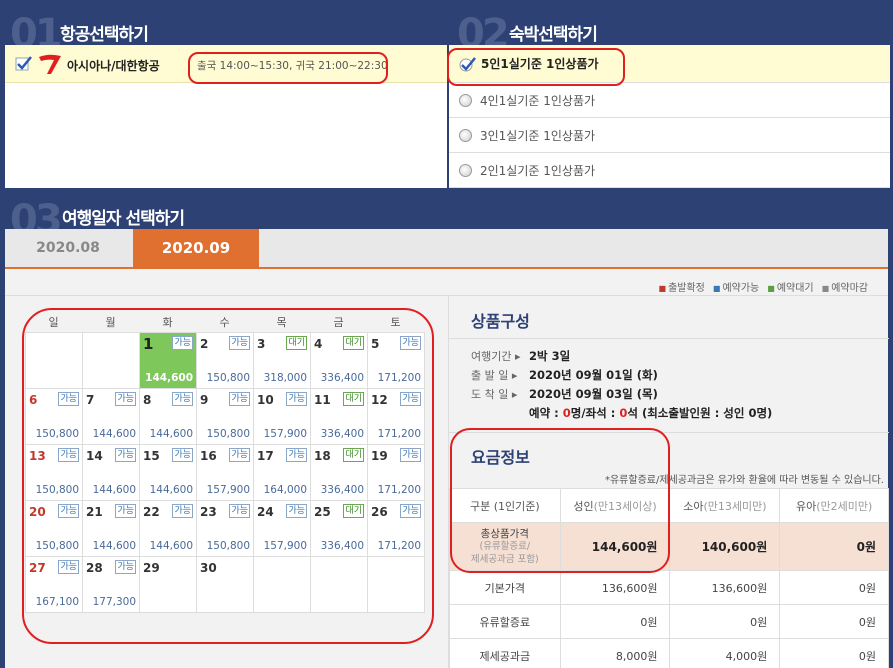  I want to click on flight-schedule: 출국 14:00~15:30, 귀국 21:00~22:30, so click(292, 66).